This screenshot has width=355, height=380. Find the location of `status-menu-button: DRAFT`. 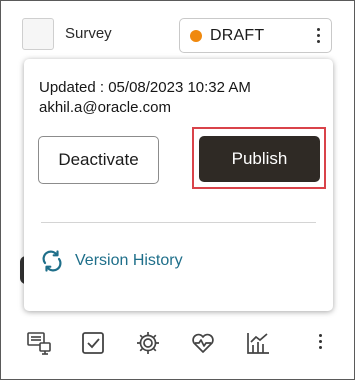

status-menu-button: DRAFT is located at coordinates (255, 35).